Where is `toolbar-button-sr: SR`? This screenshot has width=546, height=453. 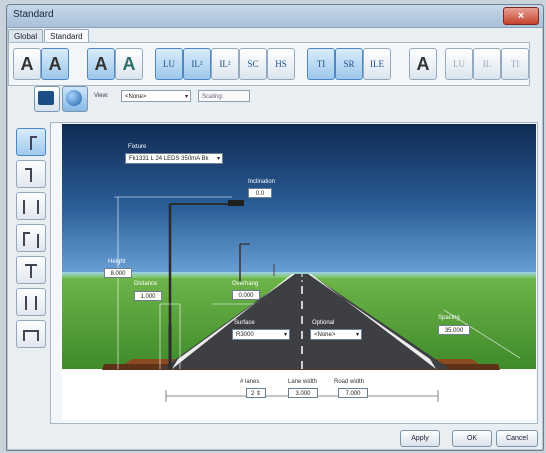
toolbar-button-sr: SR is located at coordinates (349, 64).